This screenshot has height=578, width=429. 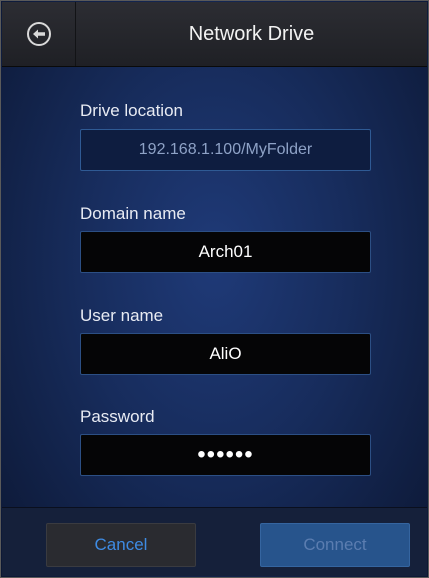 I want to click on user-name-label: User name, so click(x=122, y=315).